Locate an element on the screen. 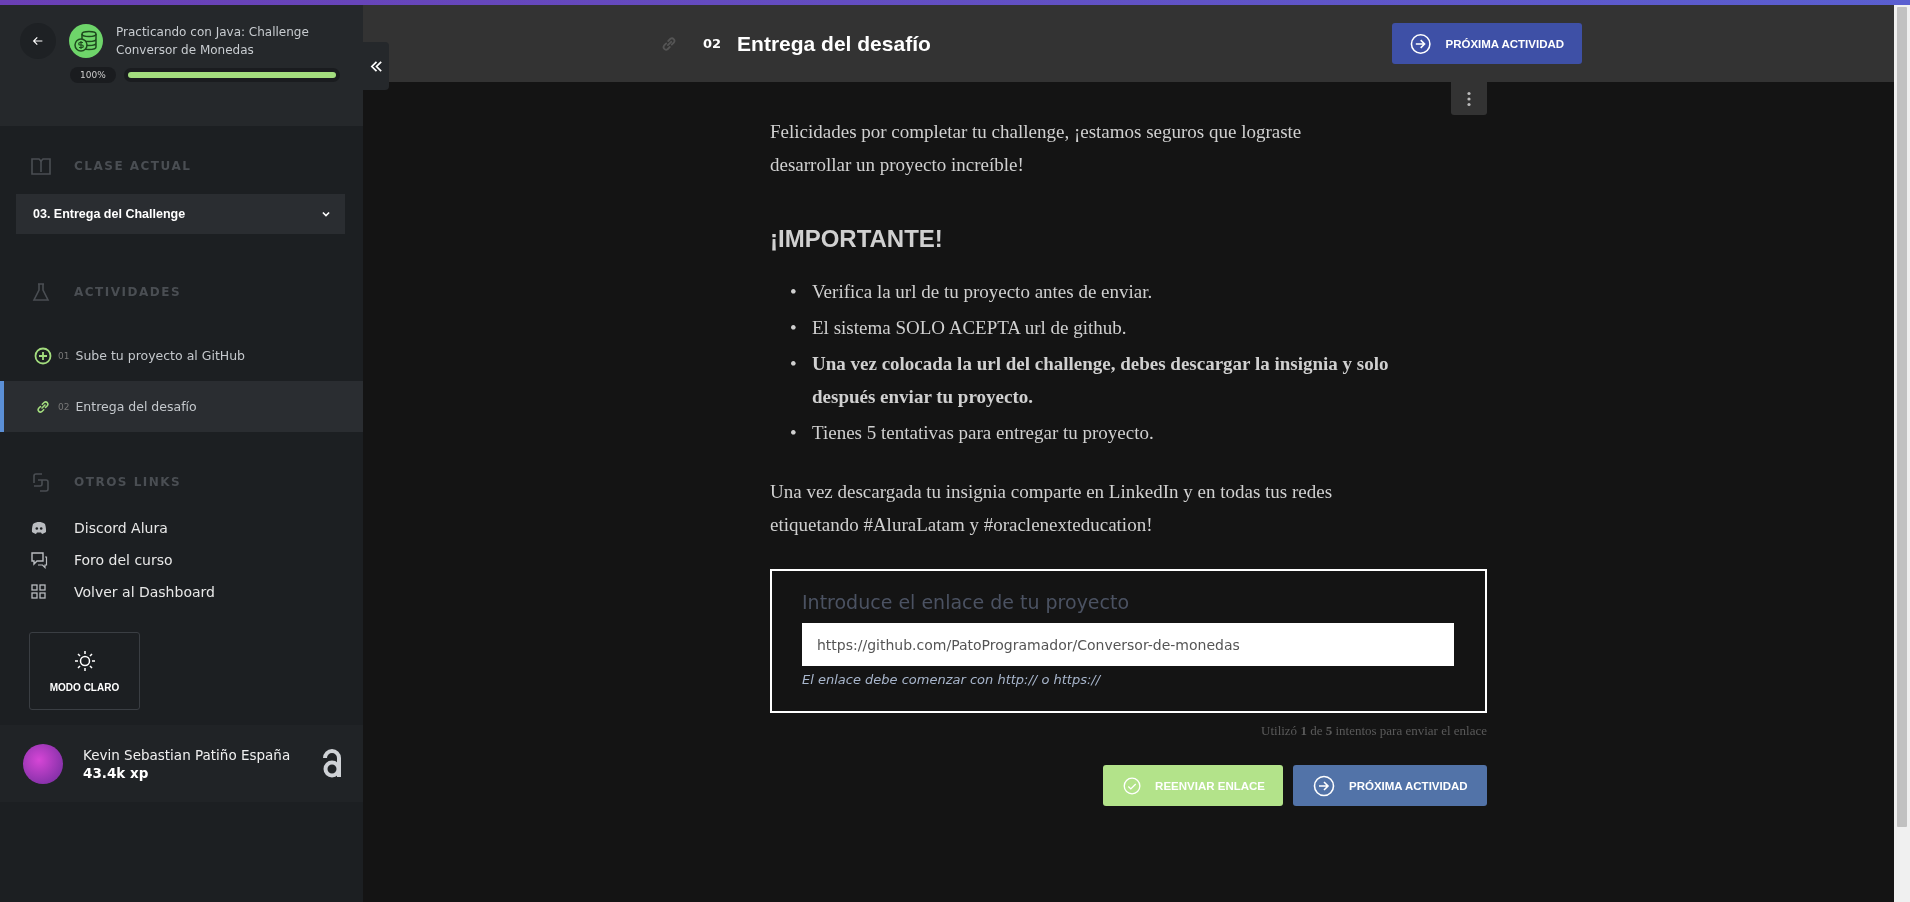  back-button is located at coordinates (38, 41).